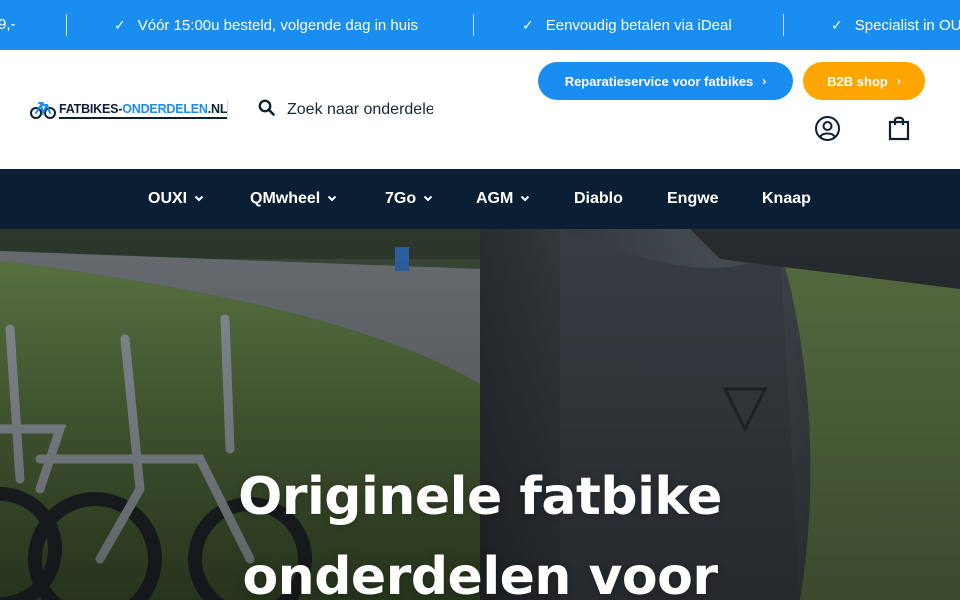 The height and width of the screenshot is (600, 960). I want to click on shopping-bag-icon, so click(899, 128).